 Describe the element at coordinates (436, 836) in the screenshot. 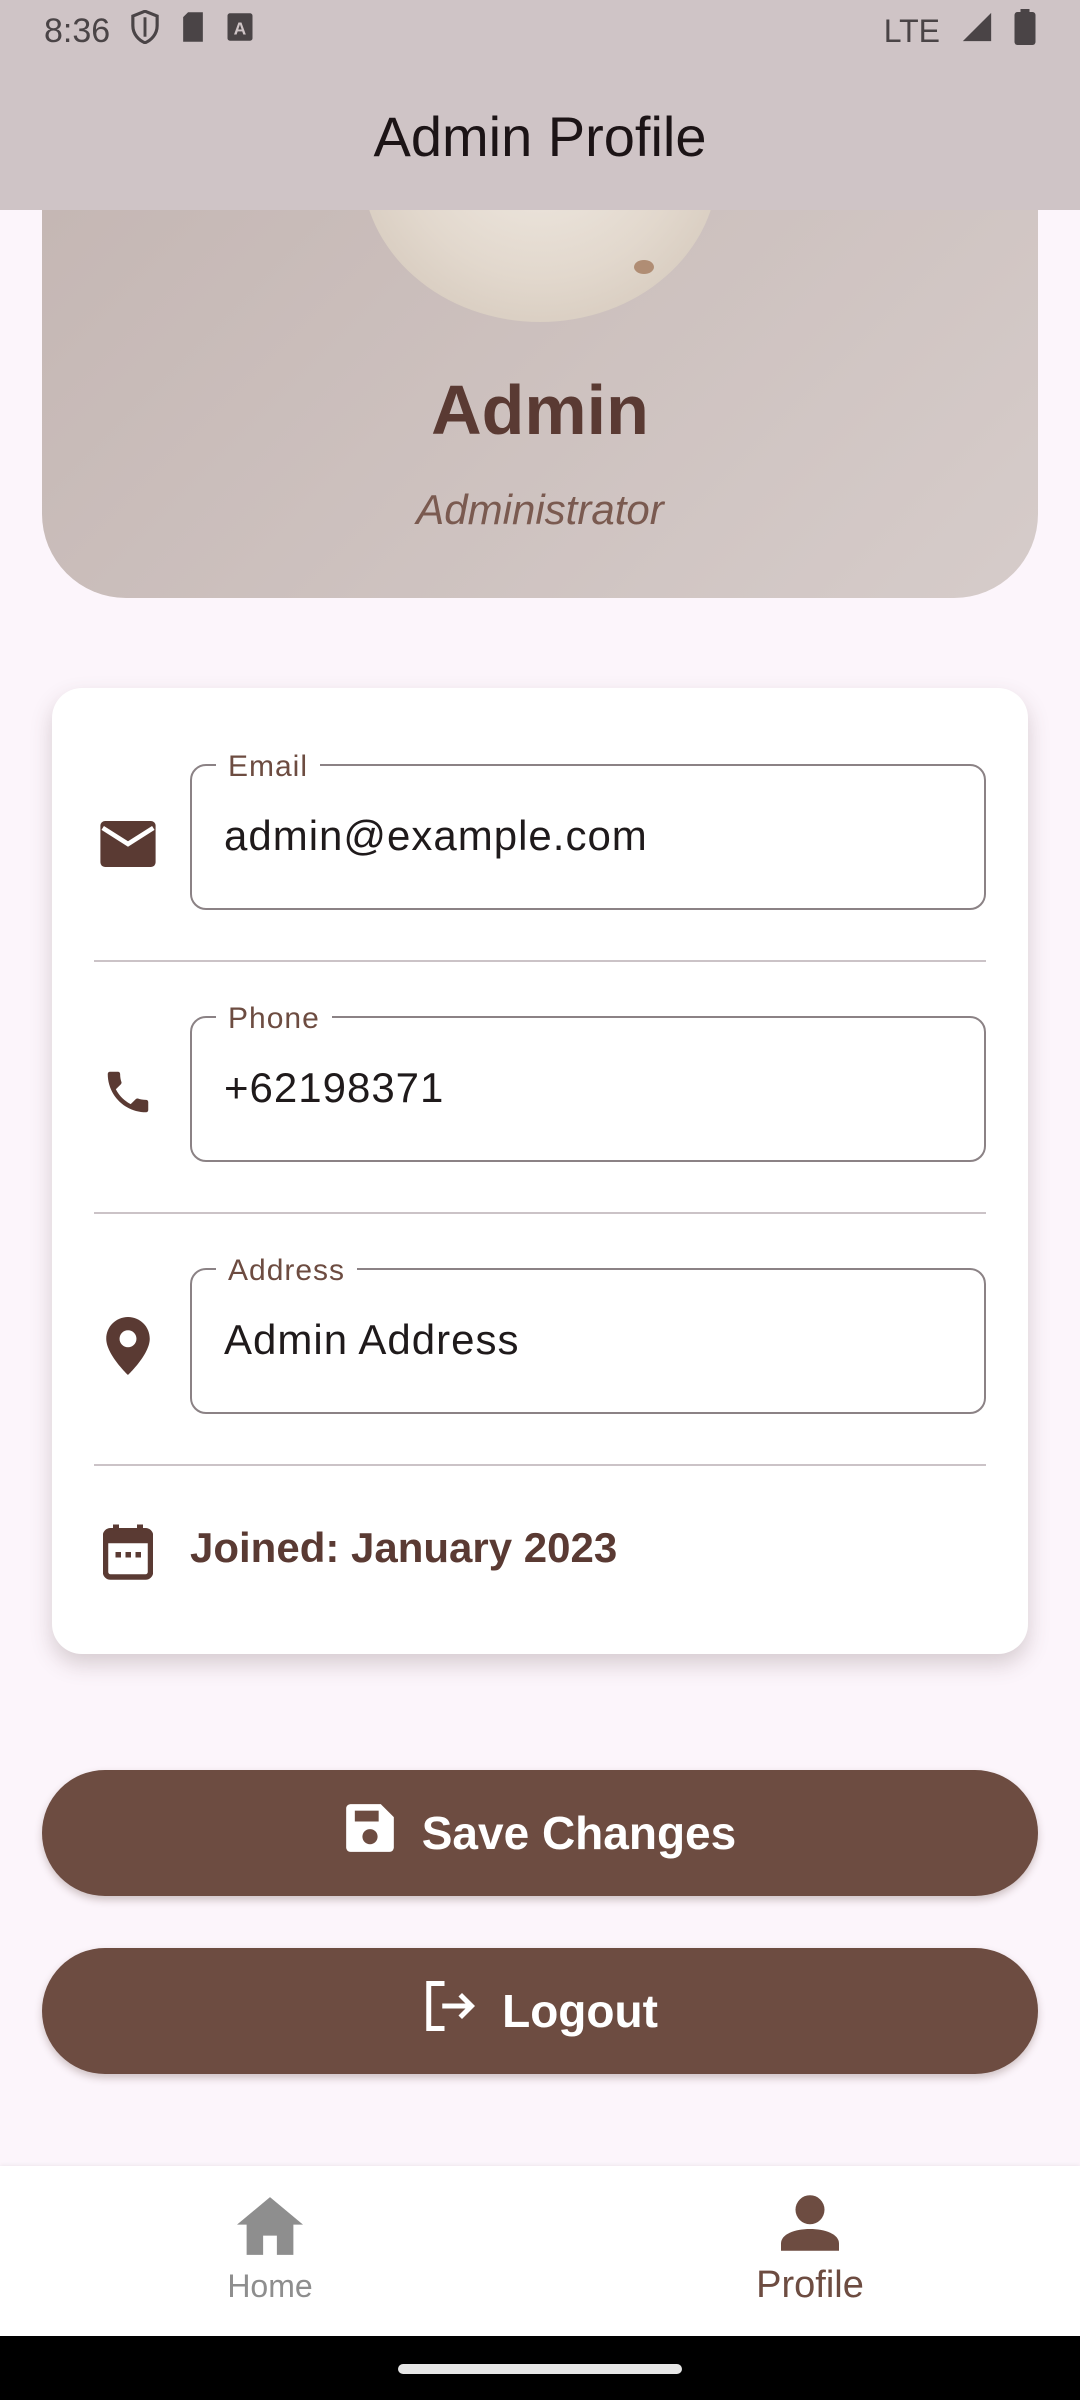

I see `email-value: admin@example.com` at that location.